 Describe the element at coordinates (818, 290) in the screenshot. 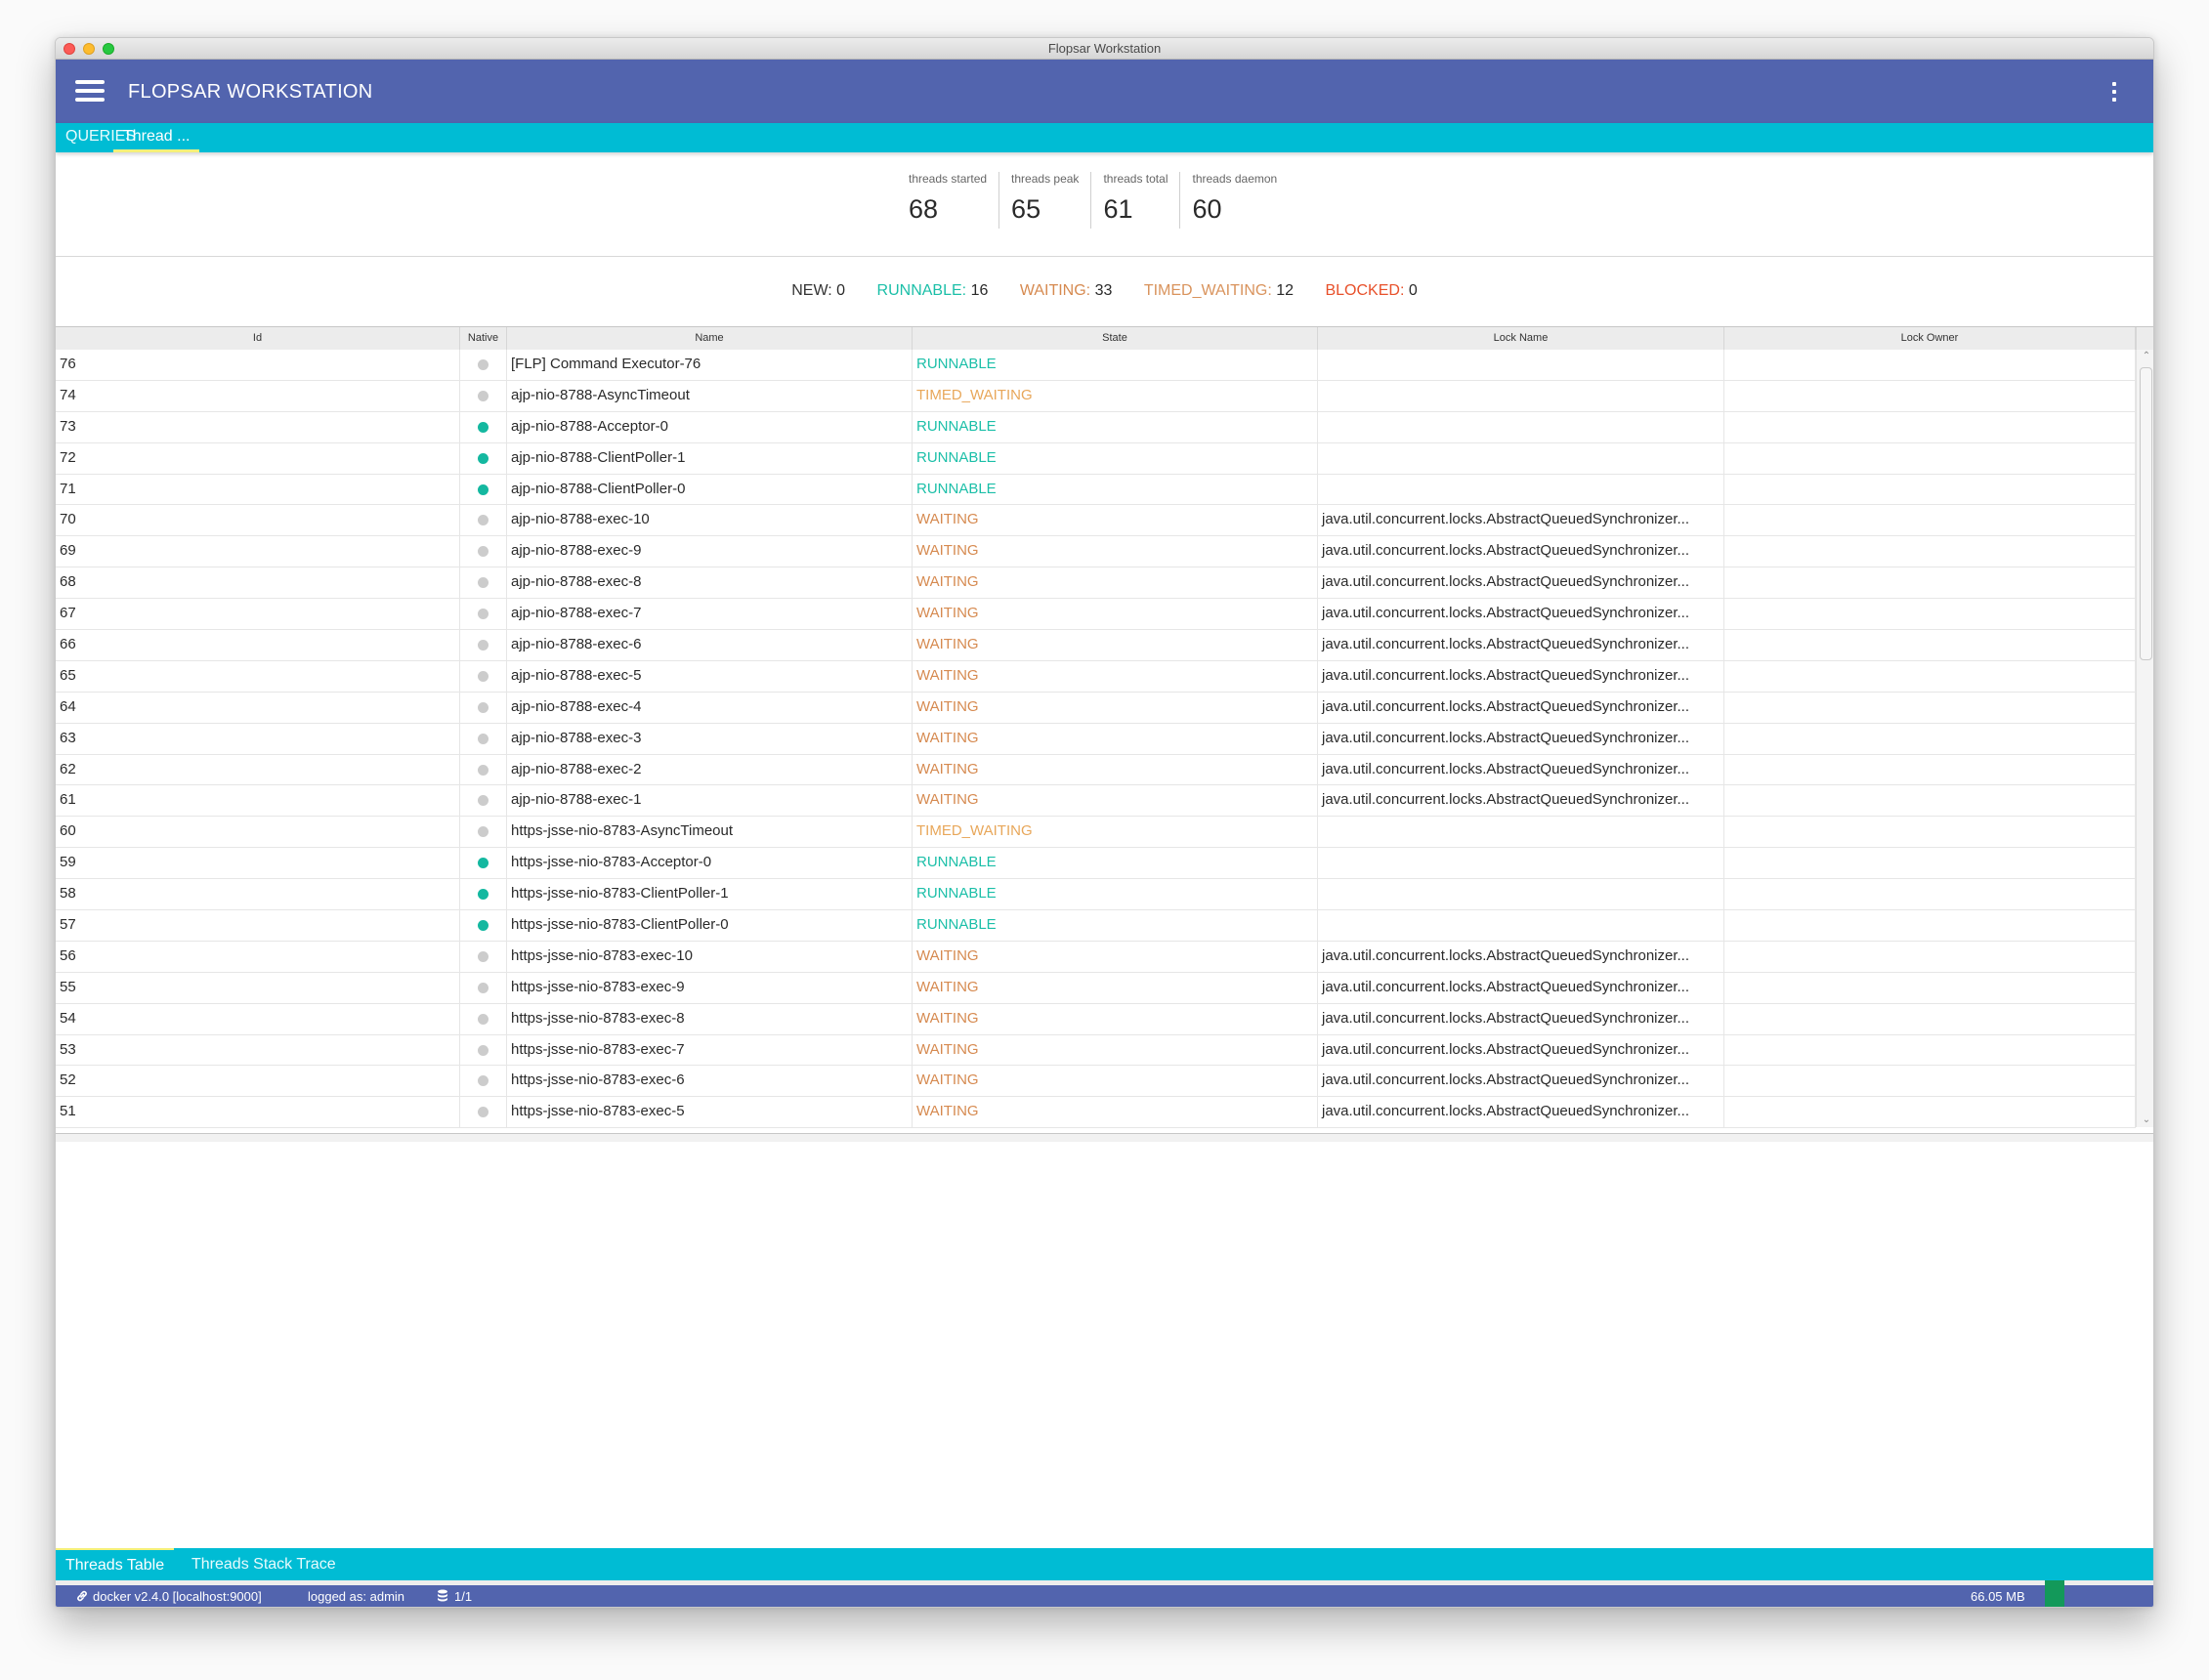

I see `state-count-new: NEW: 0` at that location.